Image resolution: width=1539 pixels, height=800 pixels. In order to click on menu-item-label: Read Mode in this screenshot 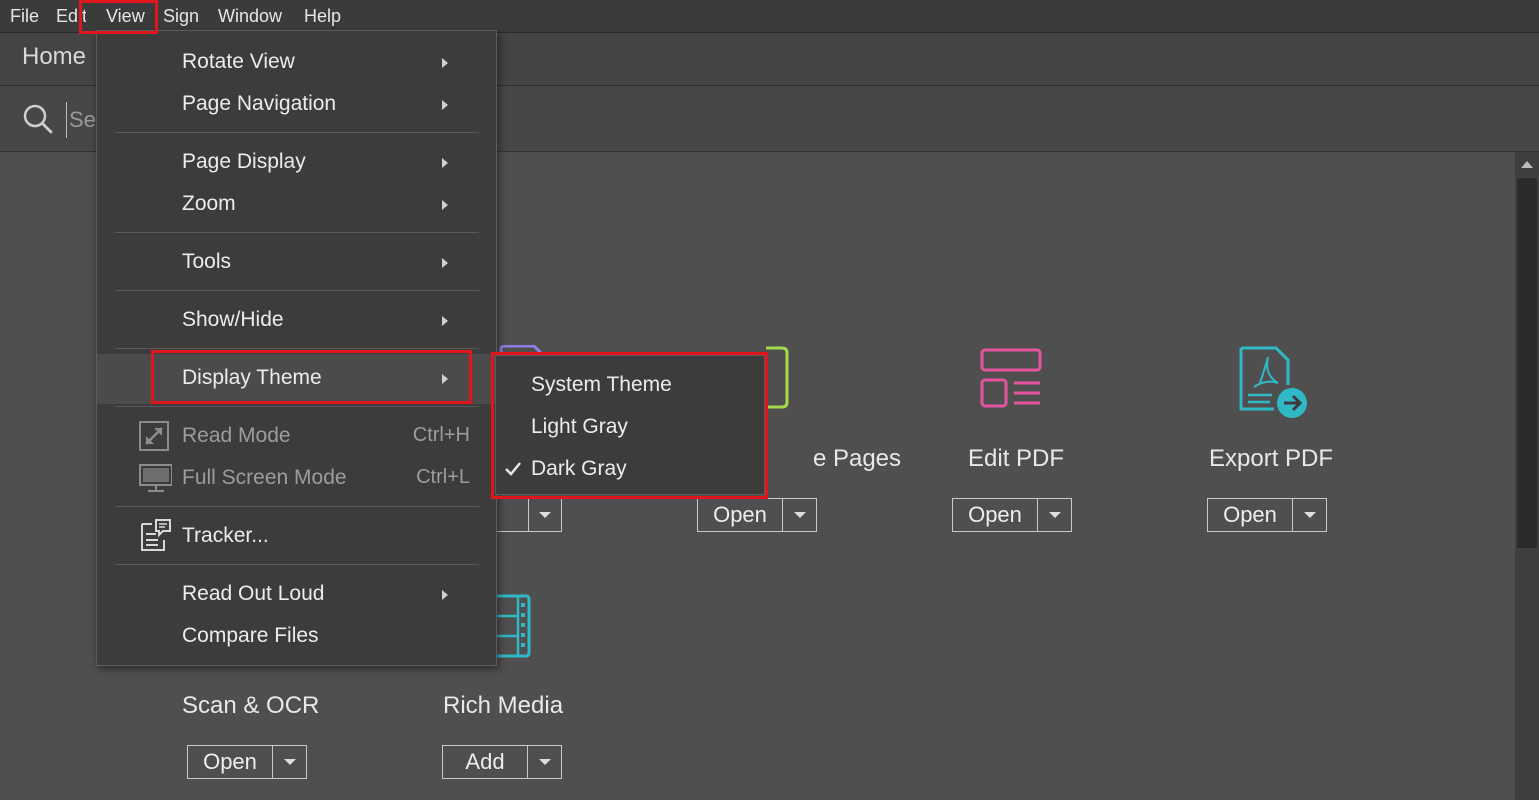, I will do `click(236, 435)`.